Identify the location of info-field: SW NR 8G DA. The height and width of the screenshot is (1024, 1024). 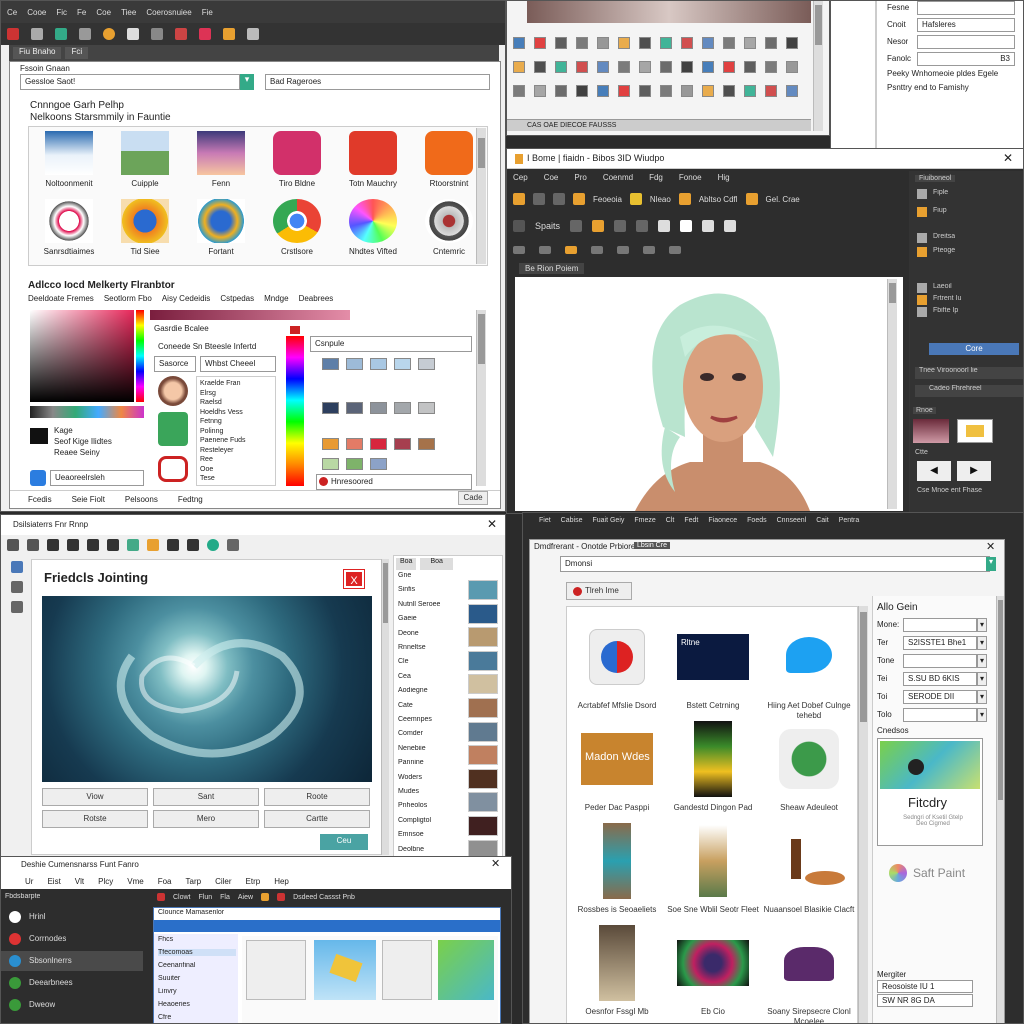
(925, 1000).